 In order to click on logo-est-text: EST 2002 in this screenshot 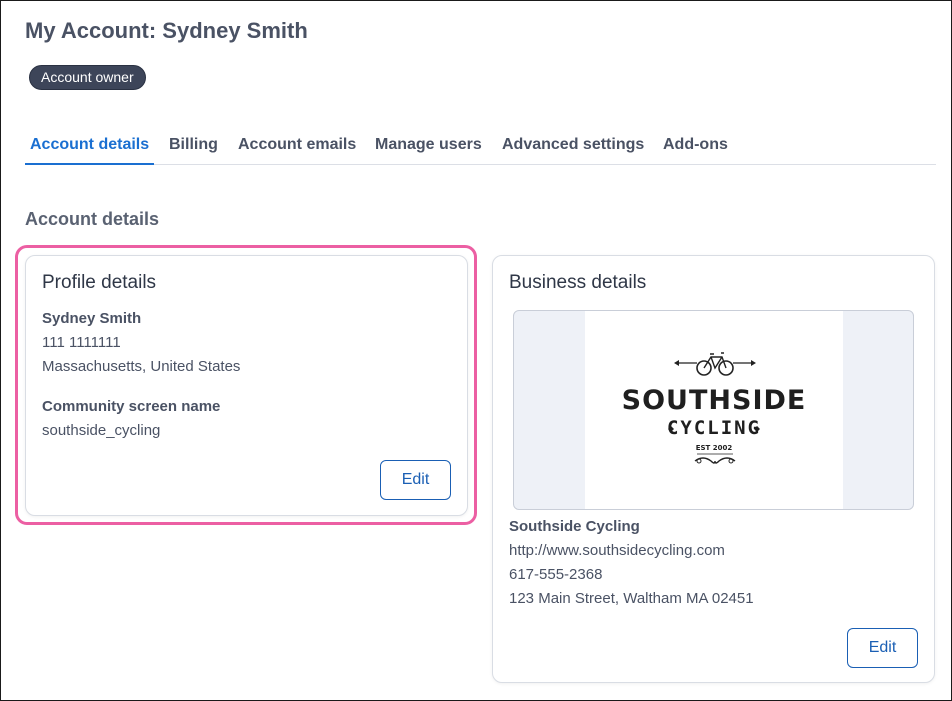, I will do `click(714, 448)`.